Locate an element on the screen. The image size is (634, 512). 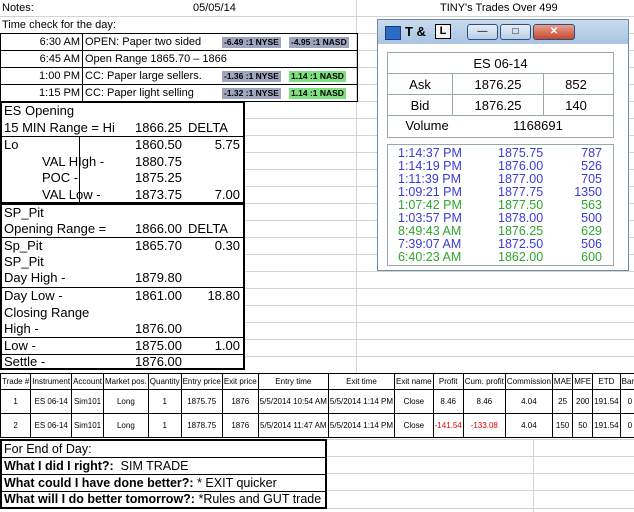
sp-close-low-value: 1875.00 is located at coordinates (158, 345).